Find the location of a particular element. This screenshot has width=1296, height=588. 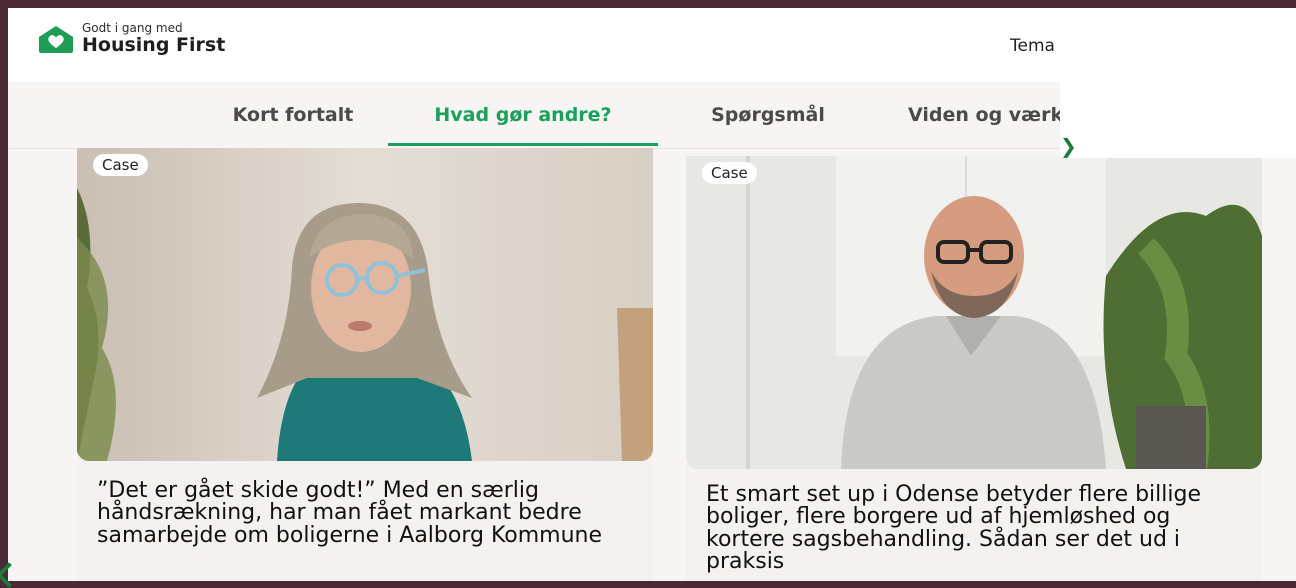

tab-sporgsmal: Spørgsmål is located at coordinates (768, 115).